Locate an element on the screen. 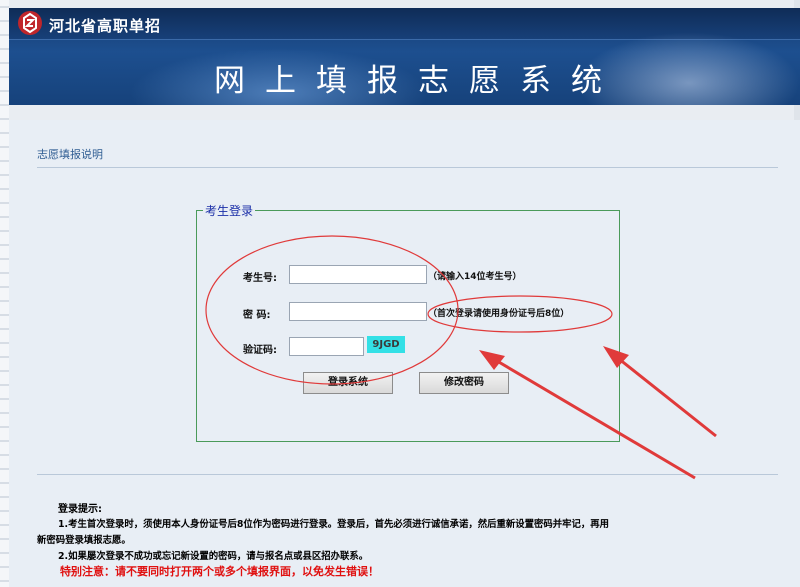 The height and width of the screenshot is (587, 800). password-label: 密 码: is located at coordinates (257, 315).